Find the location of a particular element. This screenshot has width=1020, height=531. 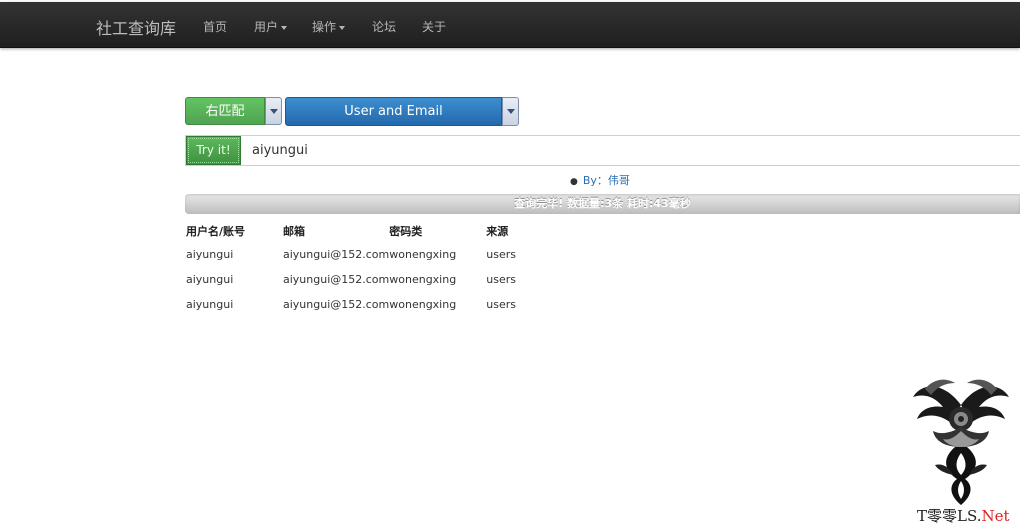

search-field-dropdown-toggle is located at coordinates (510, 111).